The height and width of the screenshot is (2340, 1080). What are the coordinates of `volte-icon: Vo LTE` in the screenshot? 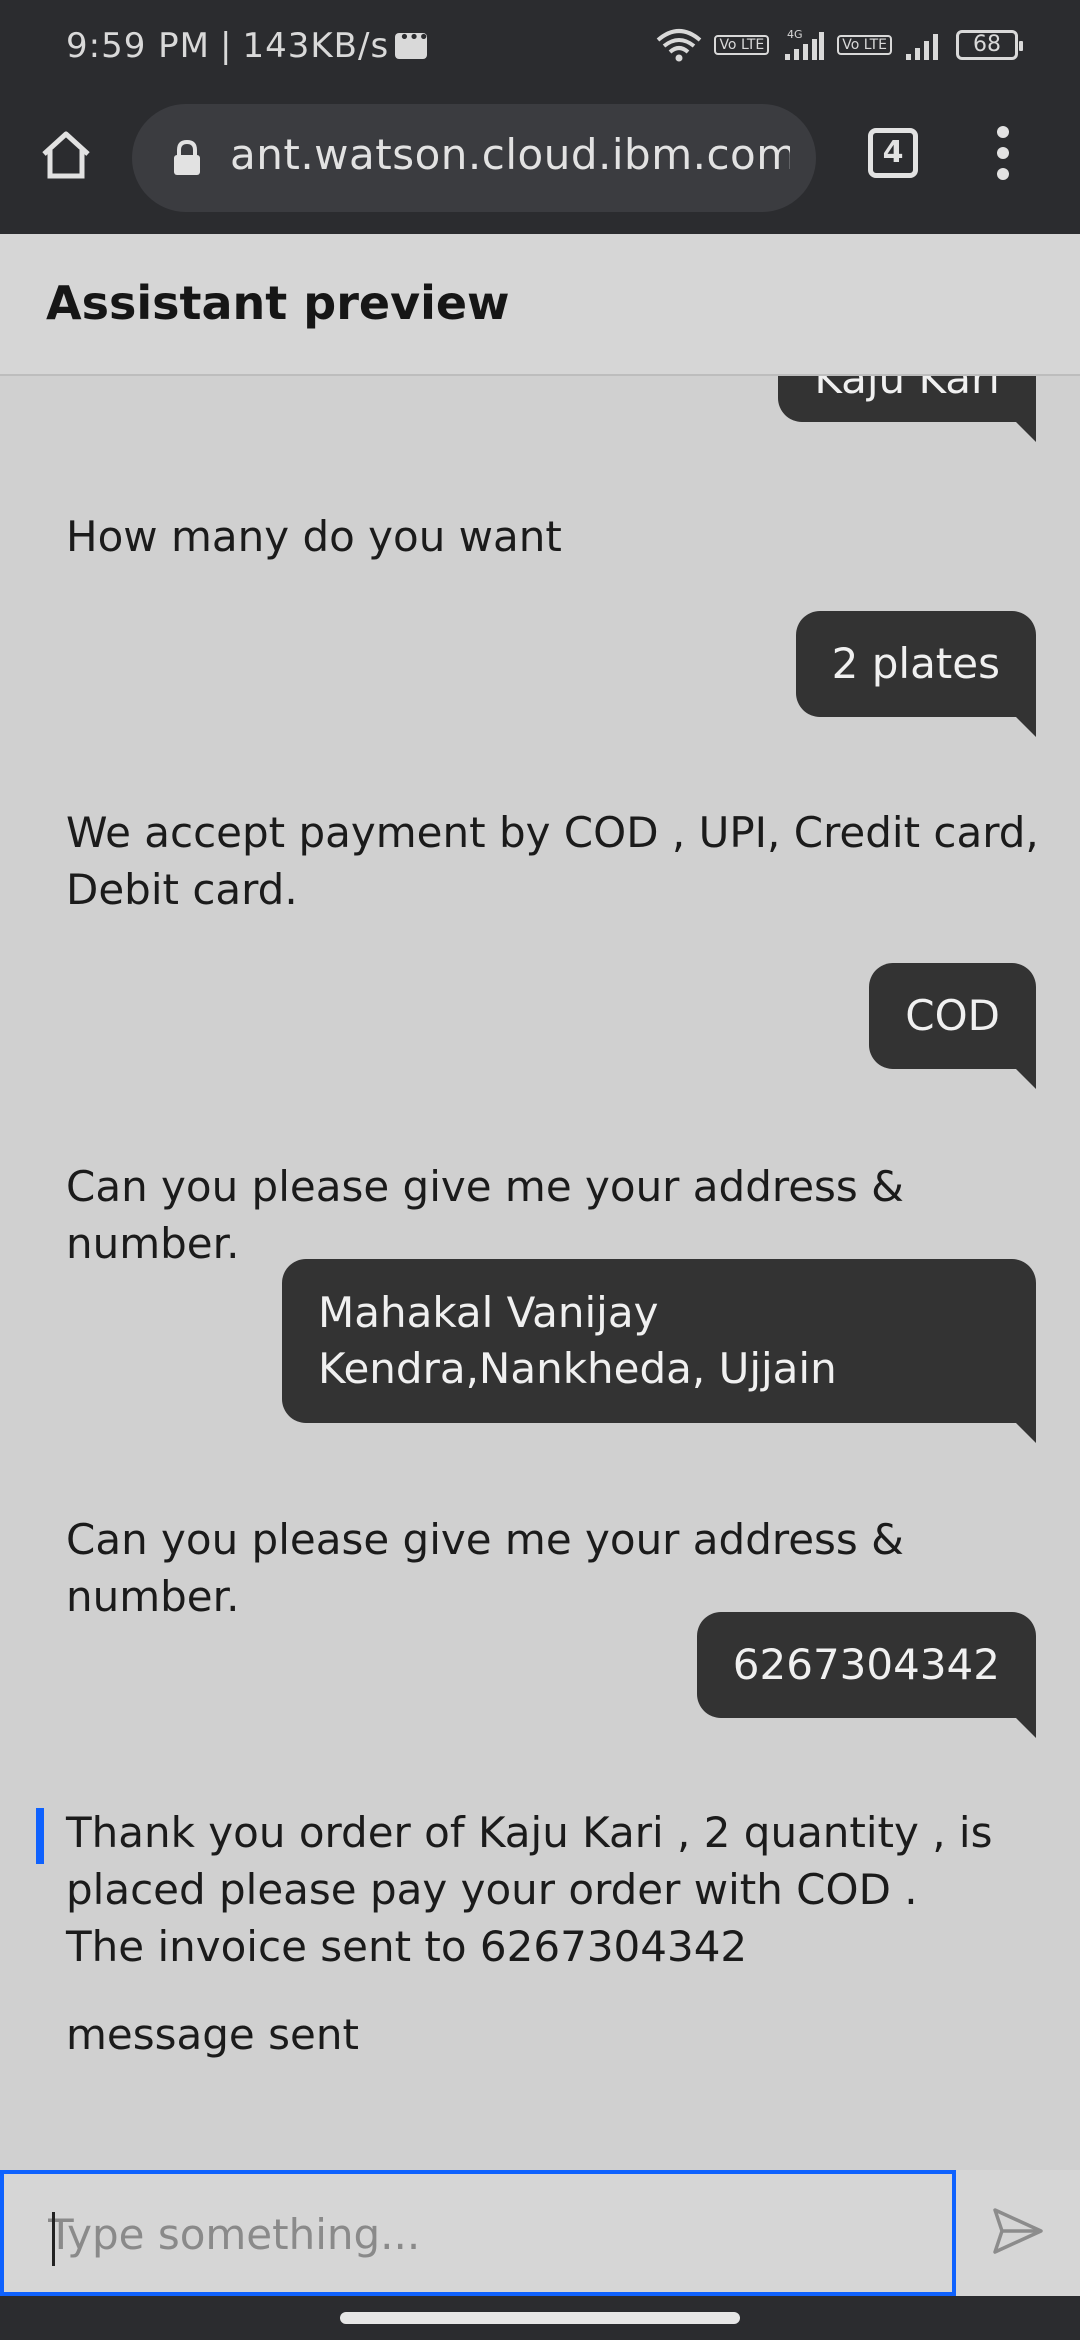 It's located at (742, 45).